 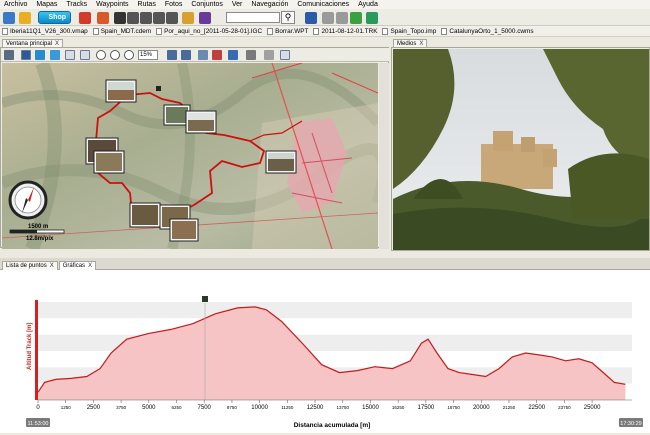 What do you see at coordinates (328, 18) in the screenshot?
I see `grid-icon` at bounding box center [328, 18].